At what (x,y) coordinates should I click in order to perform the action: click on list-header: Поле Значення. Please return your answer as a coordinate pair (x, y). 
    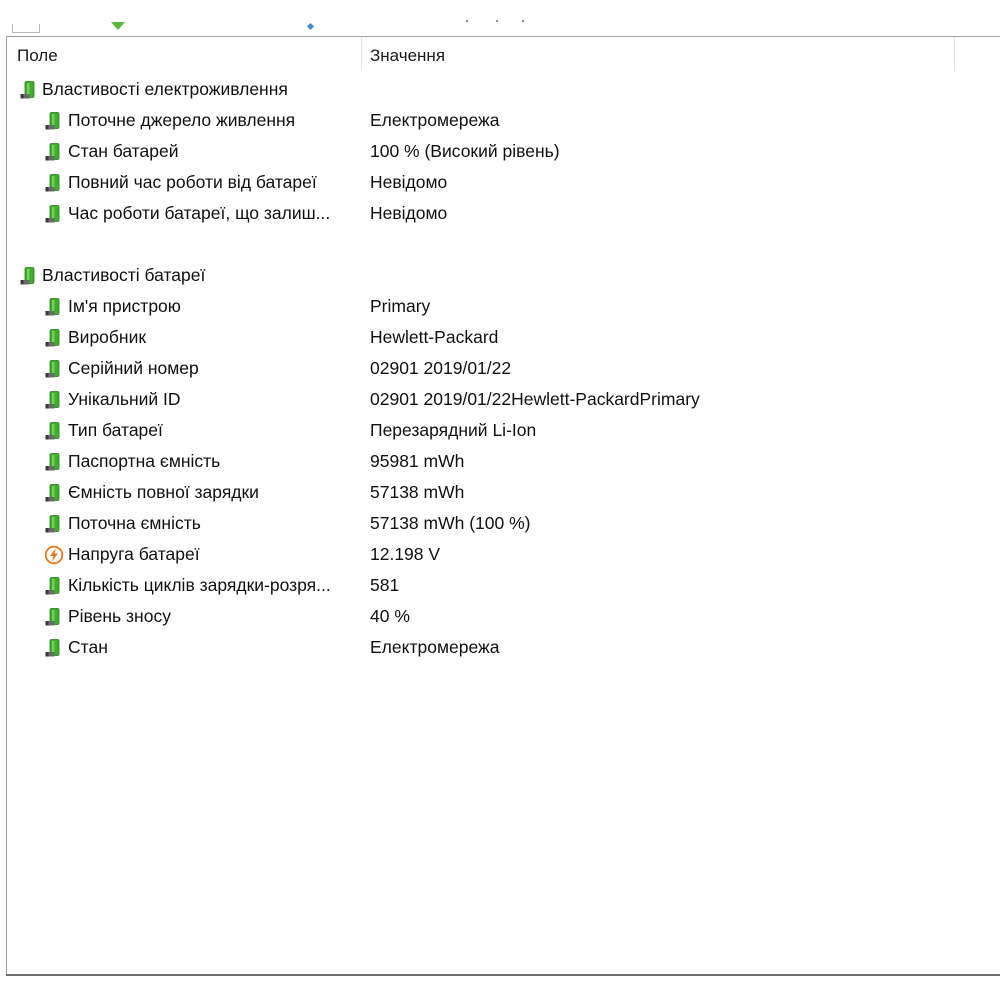
    Looking at the image, I should click on (503, 54).